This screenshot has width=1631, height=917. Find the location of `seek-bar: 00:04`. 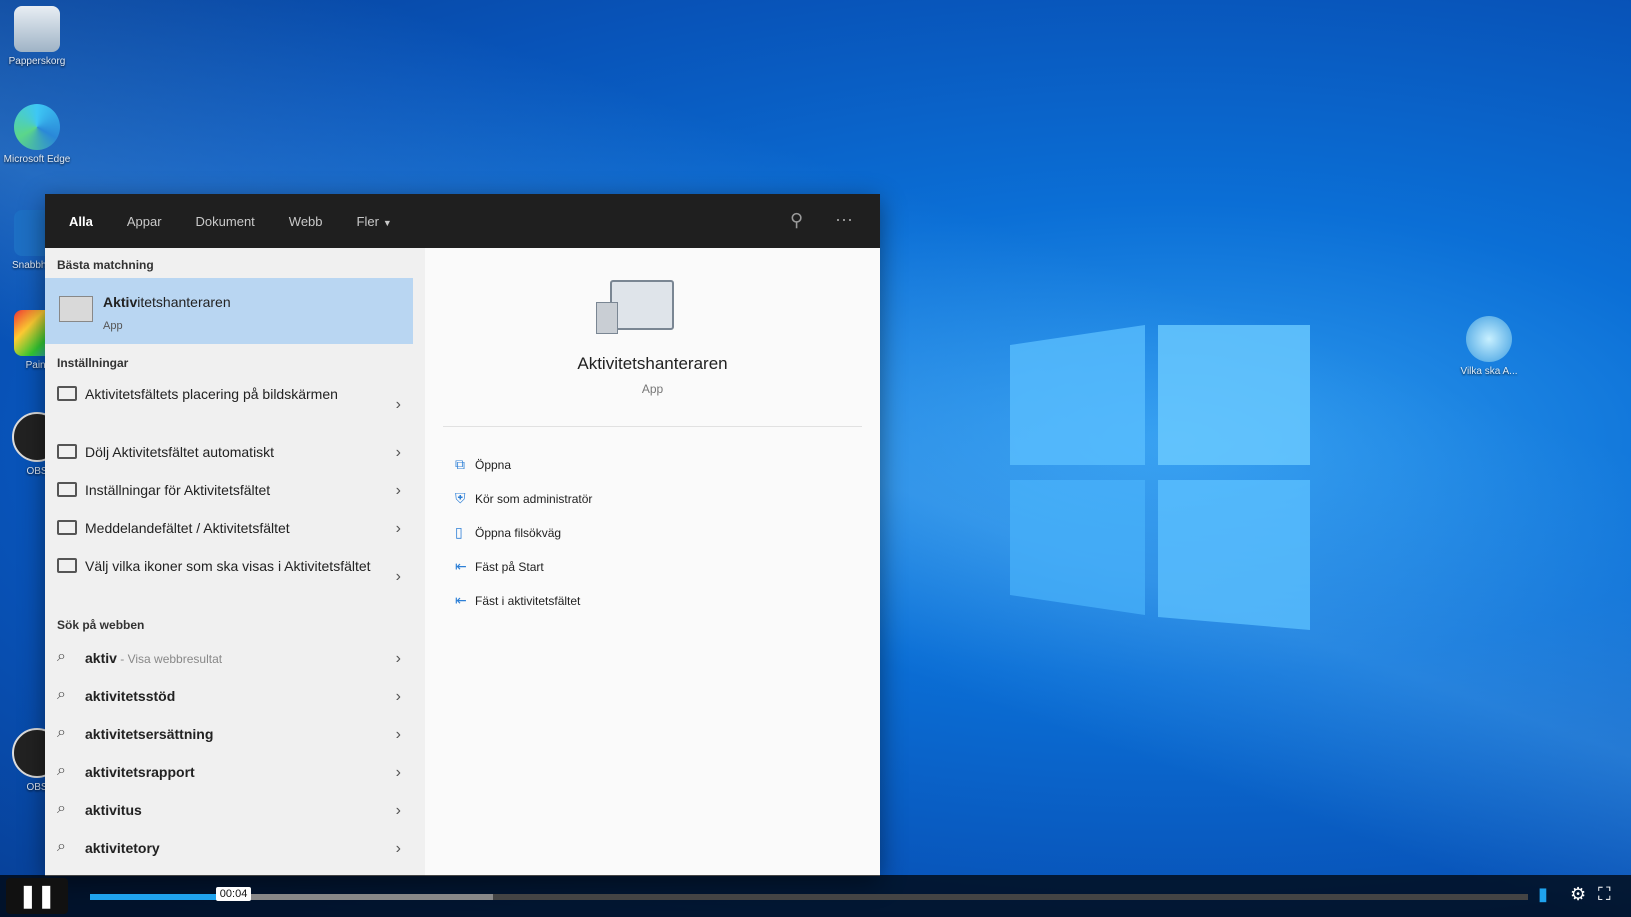

seek-bar: 00:04 is located at coordinates (809, 894).